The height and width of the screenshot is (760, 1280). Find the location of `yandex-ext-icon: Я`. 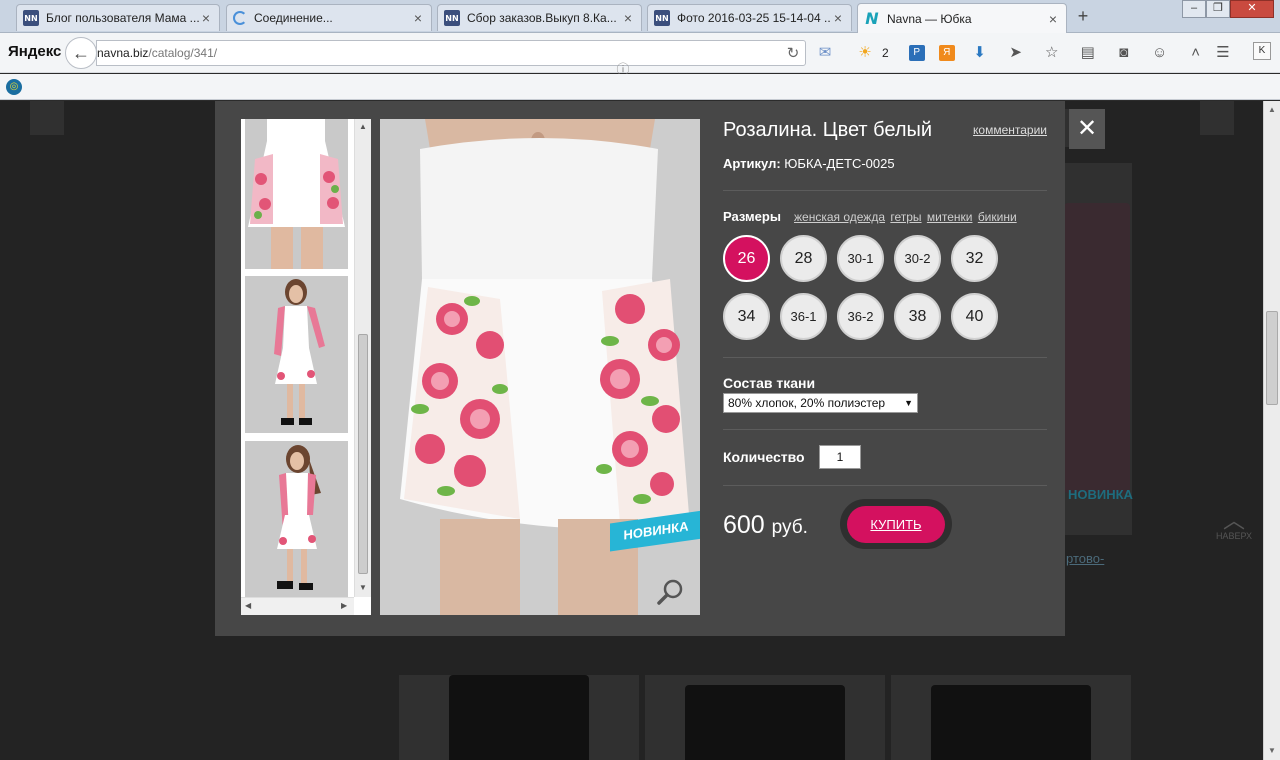

yandex-ext-icon: Я is located at coordinates (946, 53).